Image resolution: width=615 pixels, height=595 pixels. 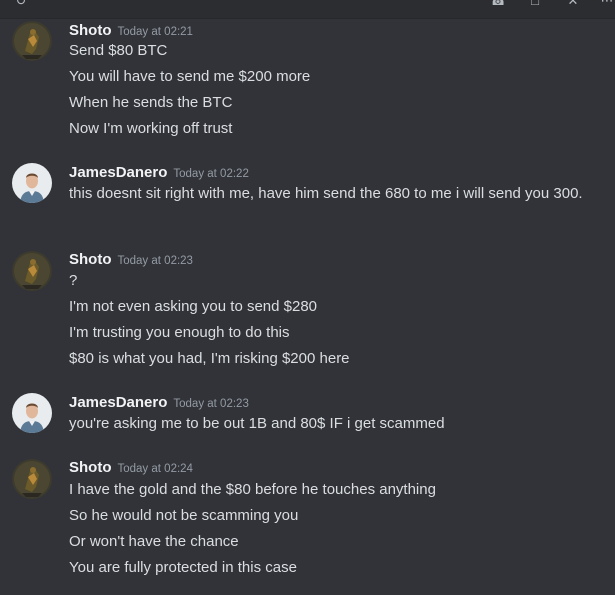 What do you see at coordinates (151, 128) in the screenshot?
I see `message-text: Now I'm working off trust` at bounding box center [151, 128].